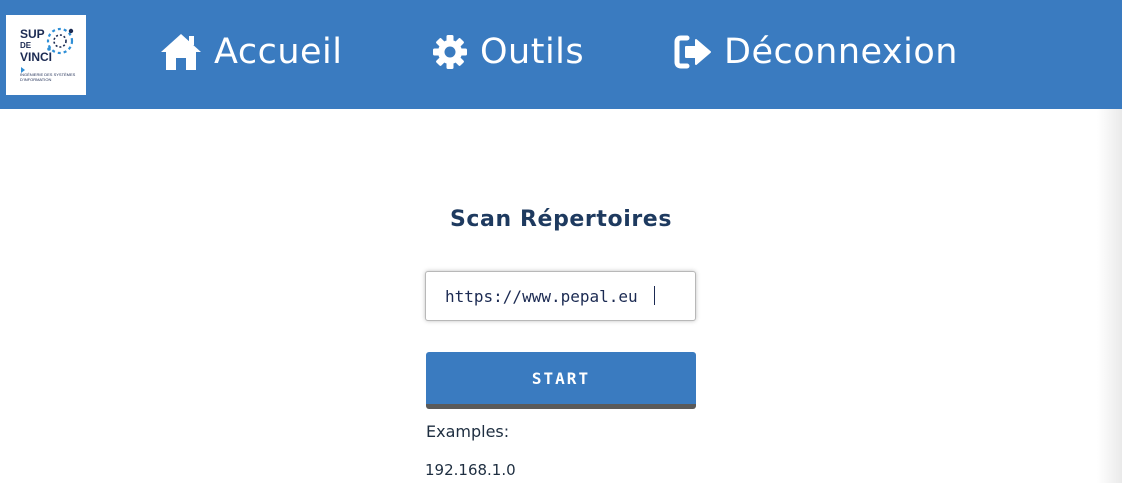  I want to click on page-title: Scan Répertoires, so click(561, 219).